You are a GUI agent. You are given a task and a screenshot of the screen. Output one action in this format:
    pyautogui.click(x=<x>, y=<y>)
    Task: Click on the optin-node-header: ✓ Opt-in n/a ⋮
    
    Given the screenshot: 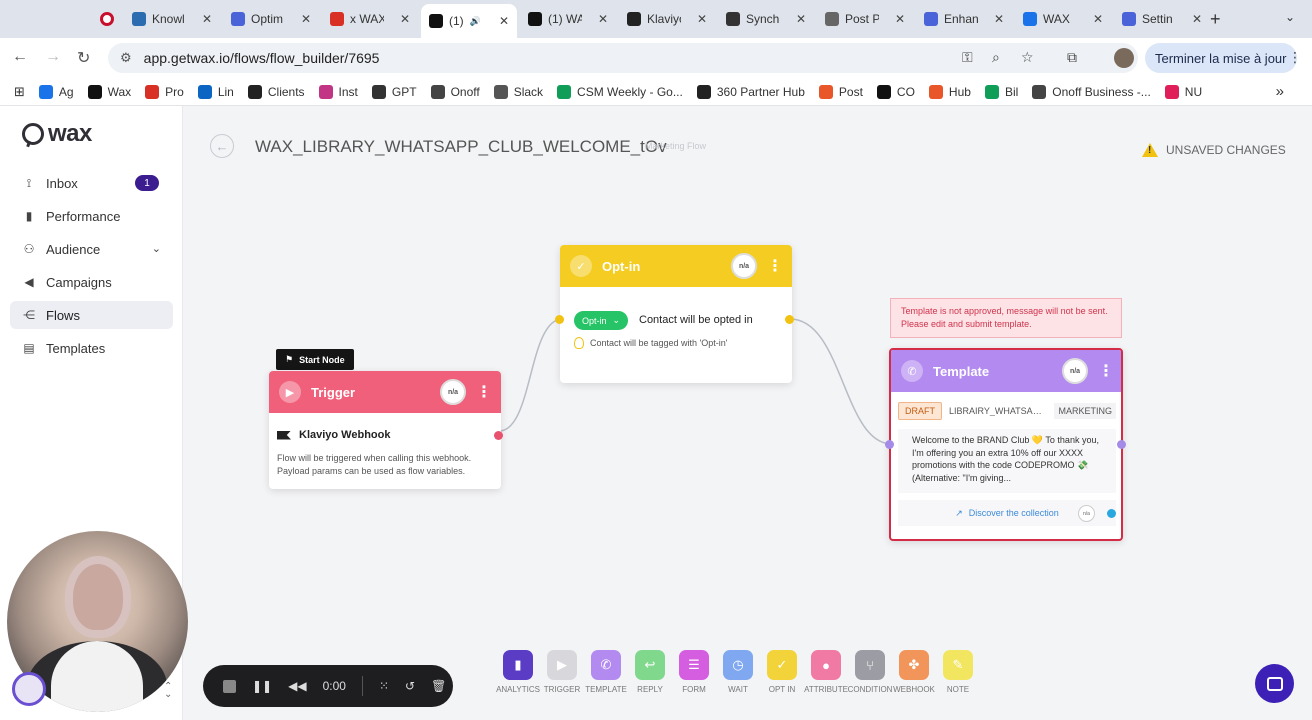 What is the action you would take?
    pyautogui.click(x=676, y=266)
    